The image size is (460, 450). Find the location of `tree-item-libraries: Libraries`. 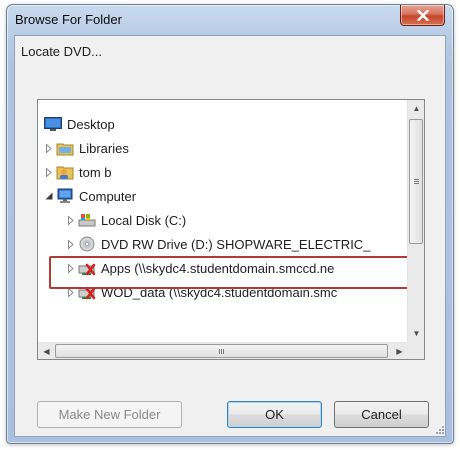

tree-item-libraries: Libraries is located at coordinates (86, 148).